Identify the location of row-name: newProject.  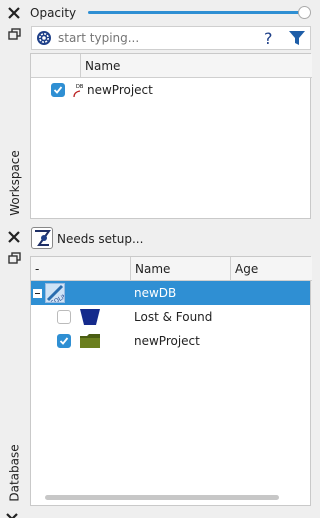
(167, 341).